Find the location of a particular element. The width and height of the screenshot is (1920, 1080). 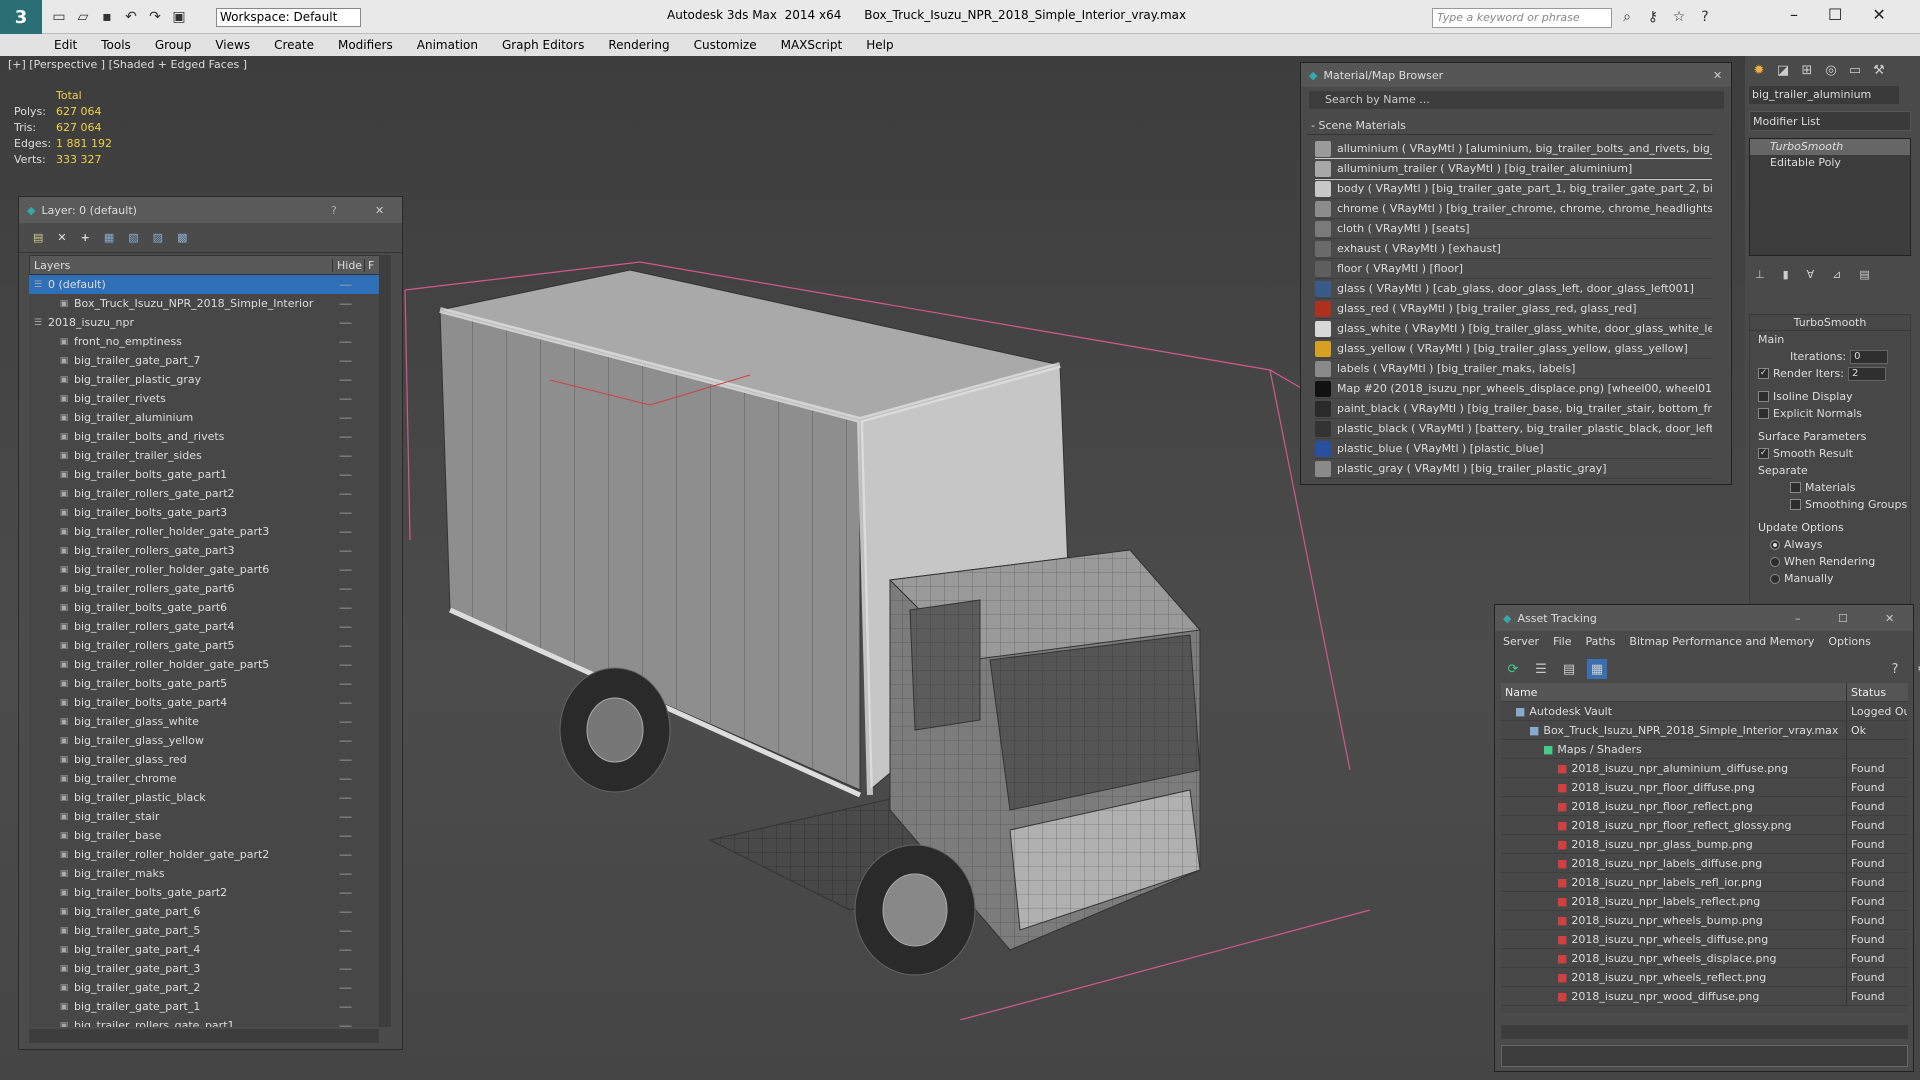

layer-object-row: ▣ big_trailer_maks ‒‒ is located at coordinates (204, 873).